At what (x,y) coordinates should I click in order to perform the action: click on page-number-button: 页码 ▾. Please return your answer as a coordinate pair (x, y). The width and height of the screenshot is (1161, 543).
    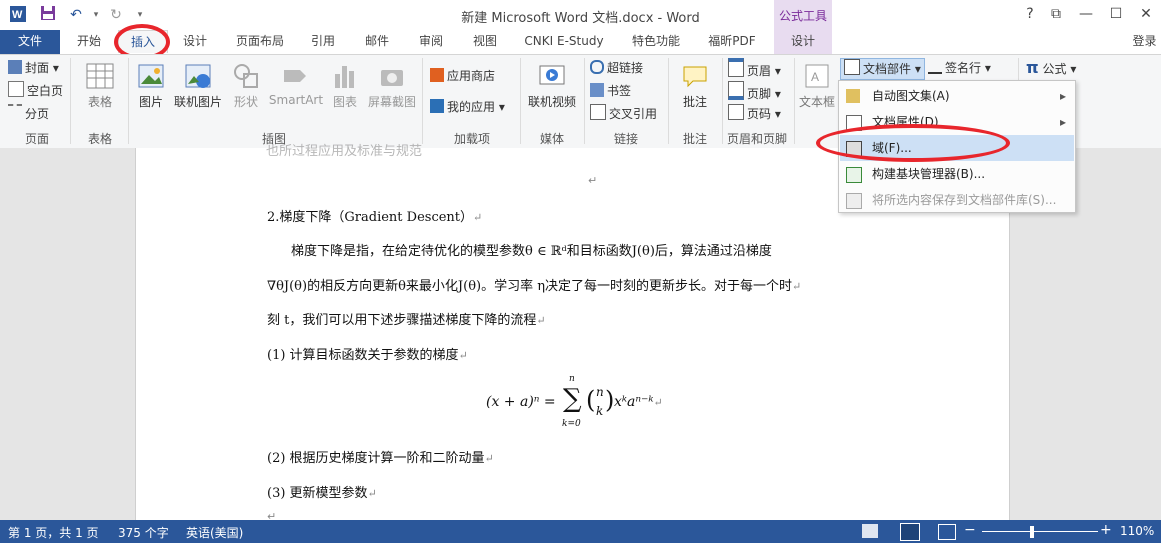
    Looking at the image, I should click on (754, 114).